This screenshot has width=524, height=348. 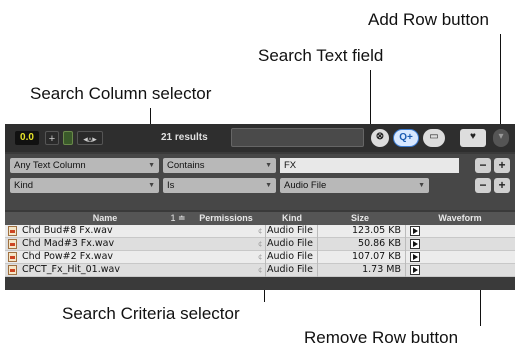 What do you see at coordinates (369, 165) in the screenshot?
I see `search-text-field: FX` at bounding box center [369, 165].